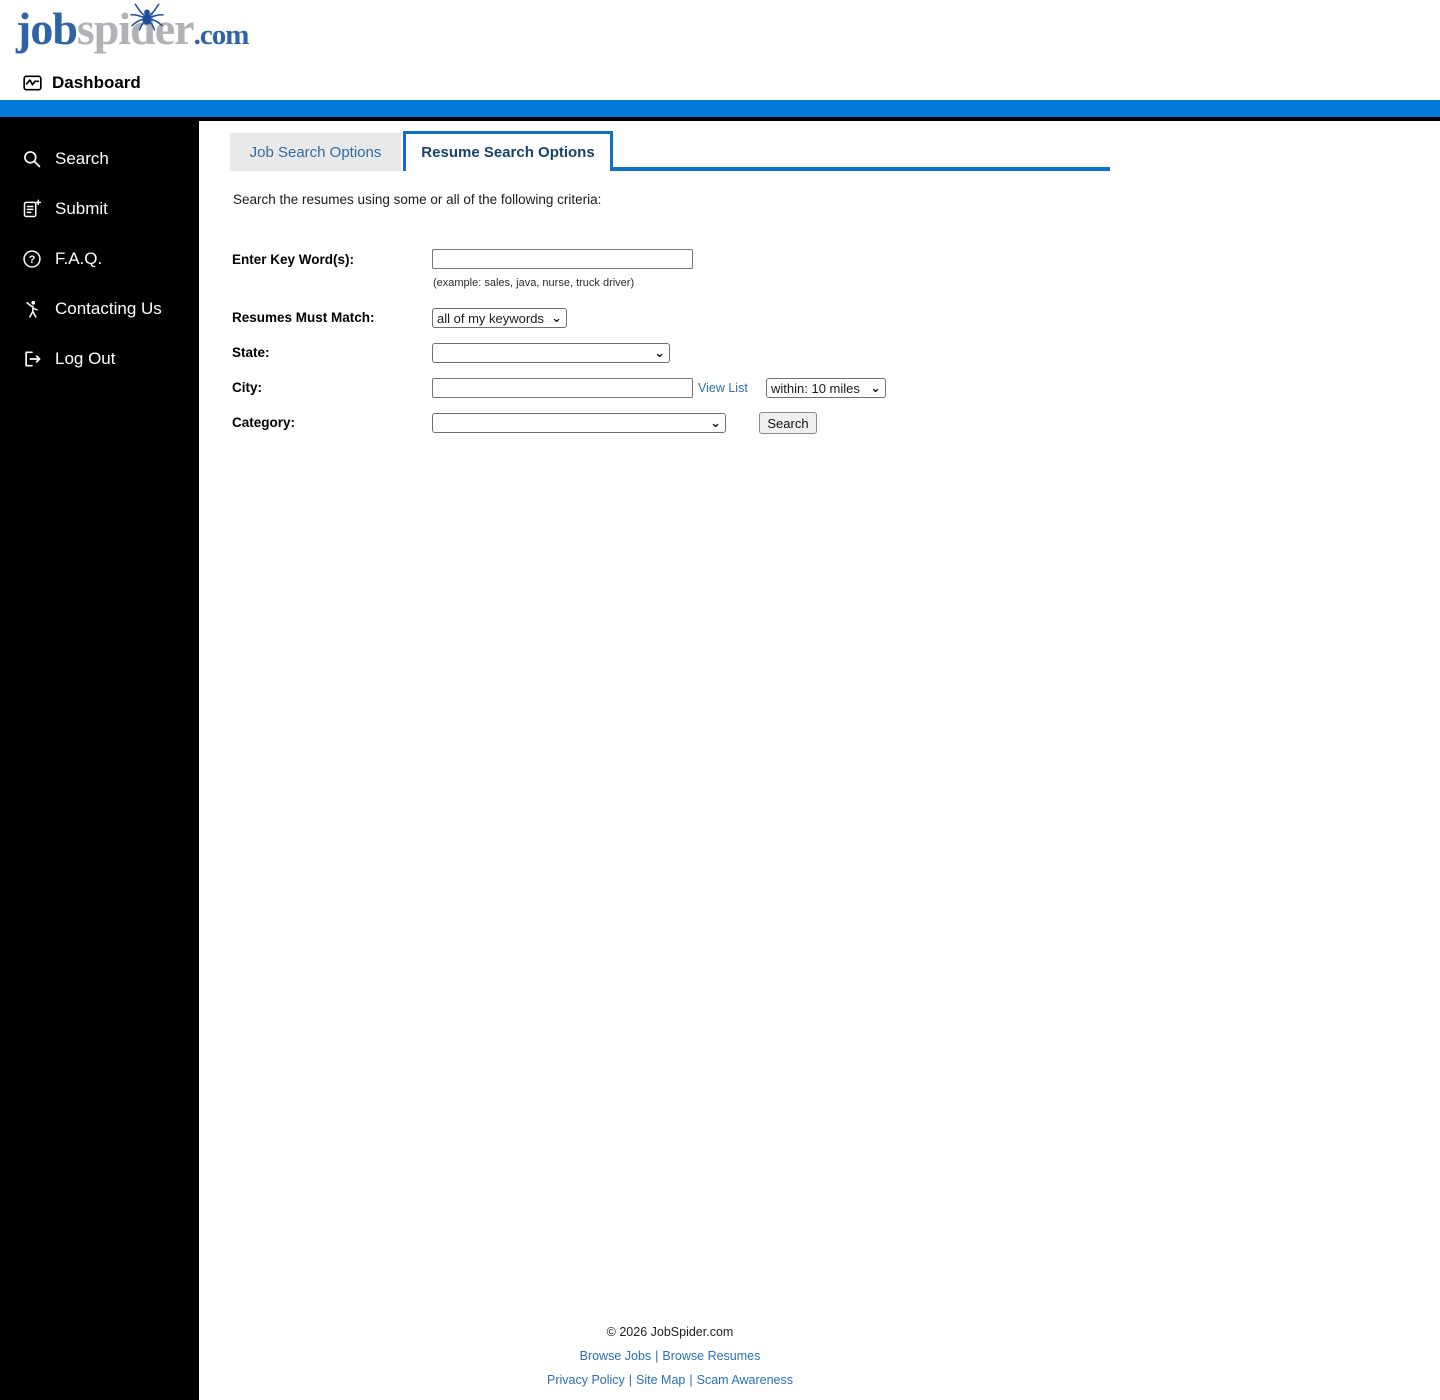 The image size is (1440, 1400). What do you see at coordinates (303, 317) in the screenshot?
I see `resumes-must-match-label: Resumes Must Match:` at bounding box center [303, 317].